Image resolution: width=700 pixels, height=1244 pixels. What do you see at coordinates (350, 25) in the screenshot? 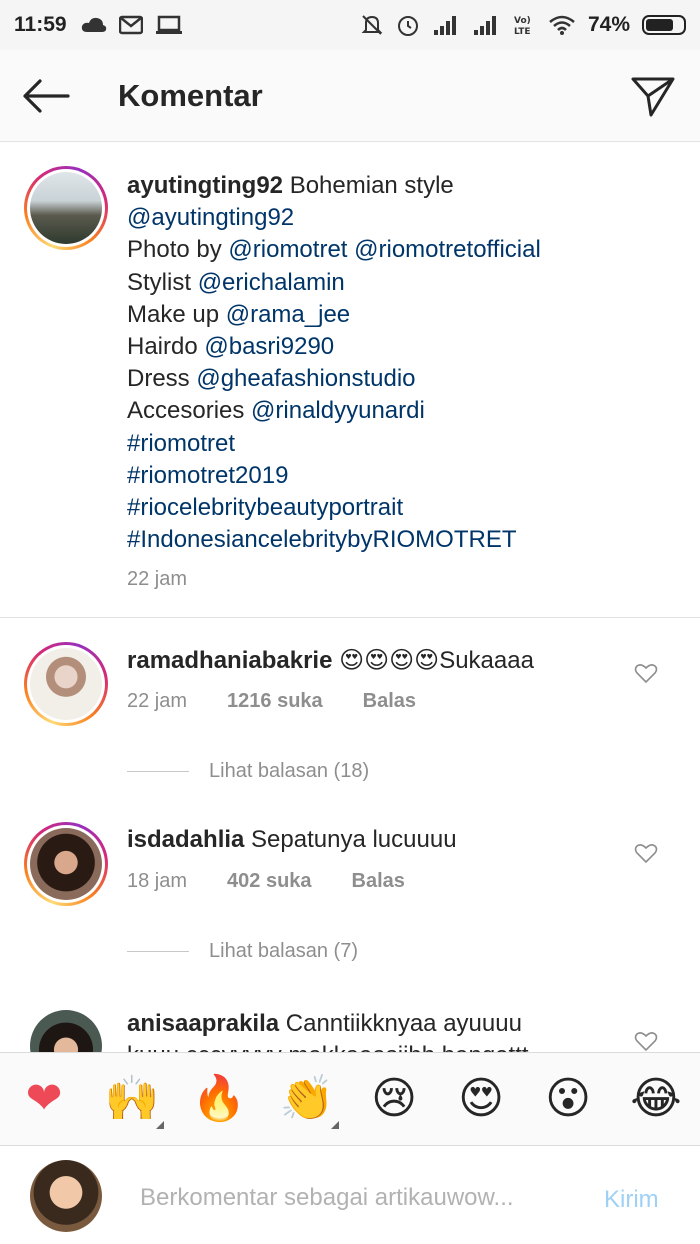
I see `status-bar: 11:59 Vo) LTE 74%` at bounding box center [350, 25].